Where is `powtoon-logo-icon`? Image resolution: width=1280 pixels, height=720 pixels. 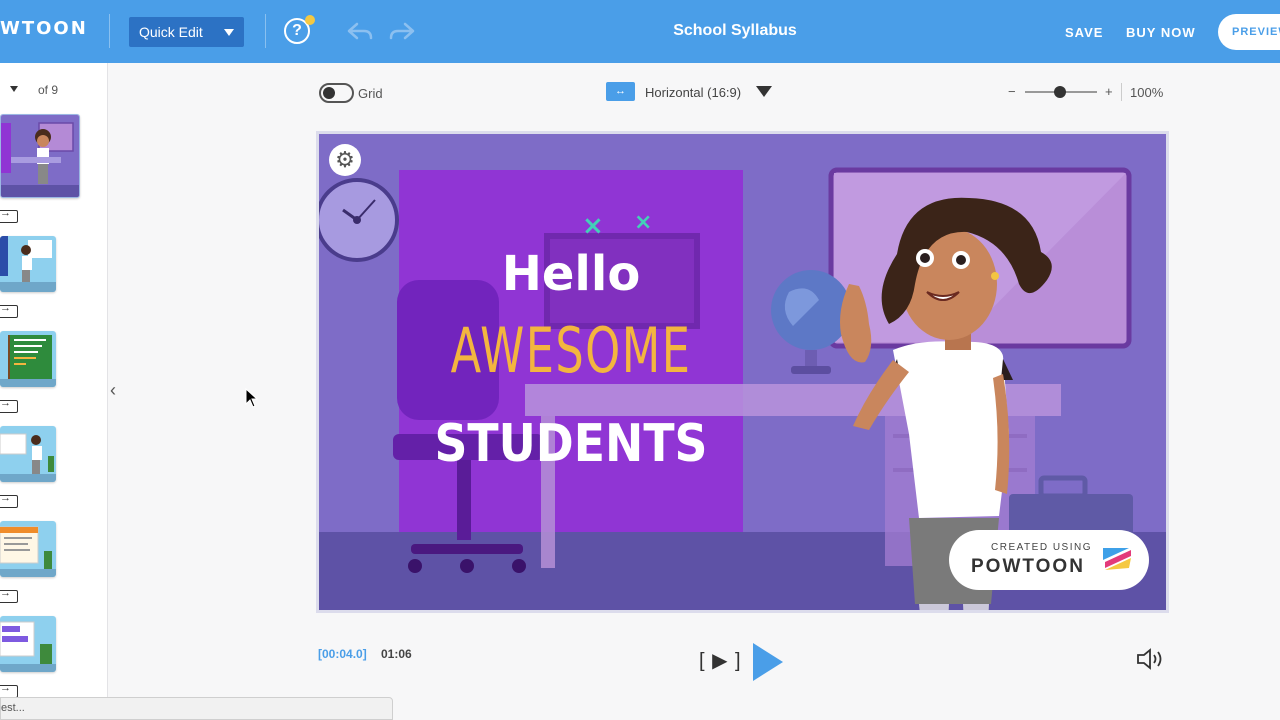 powtoon-logo-icon is located at coordinates (1117, 559).